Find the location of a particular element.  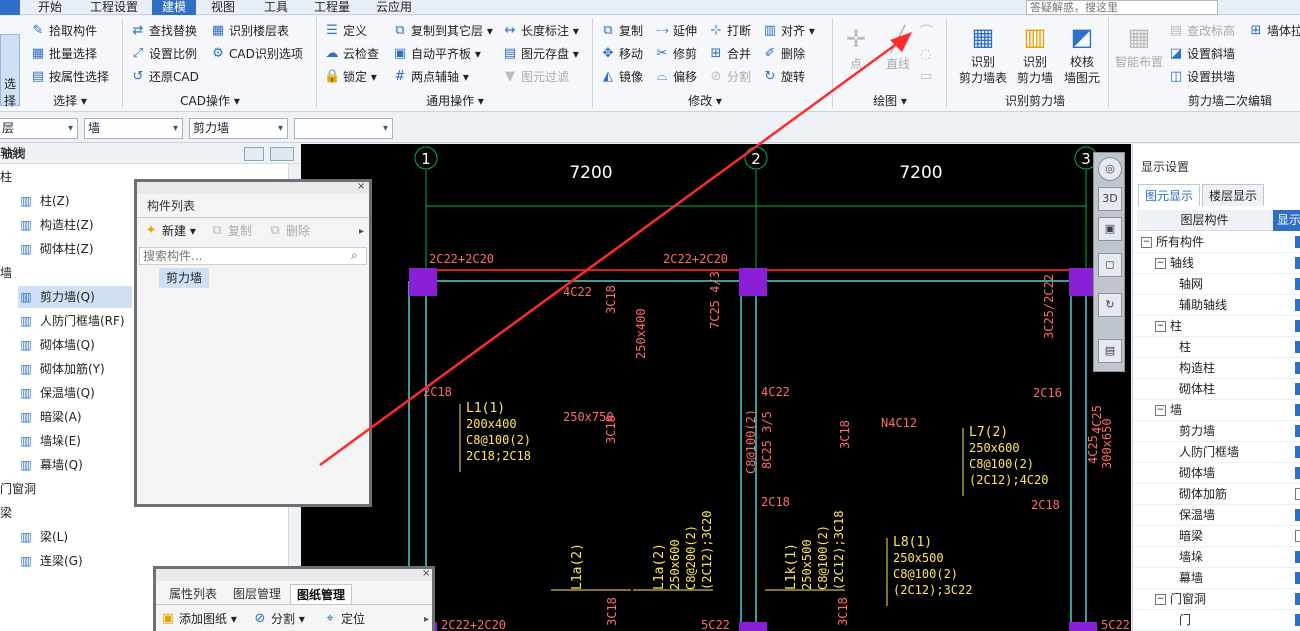

tab-element-display: 图元显示 is located at coordinates (1169, 195).